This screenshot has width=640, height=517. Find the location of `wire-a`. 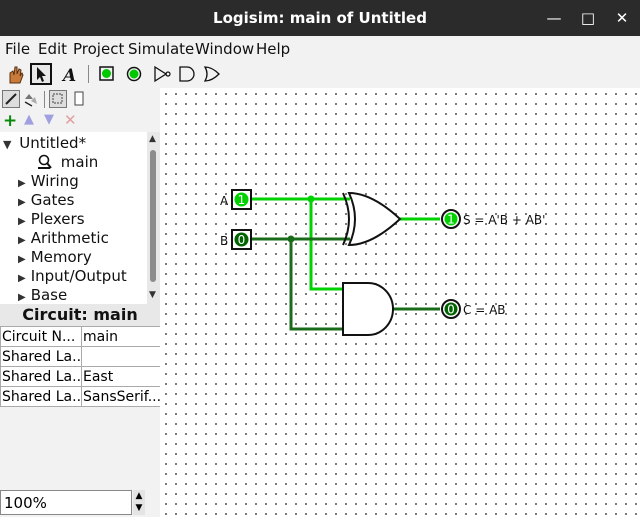

wire-a is located at coordinates (345, 244).